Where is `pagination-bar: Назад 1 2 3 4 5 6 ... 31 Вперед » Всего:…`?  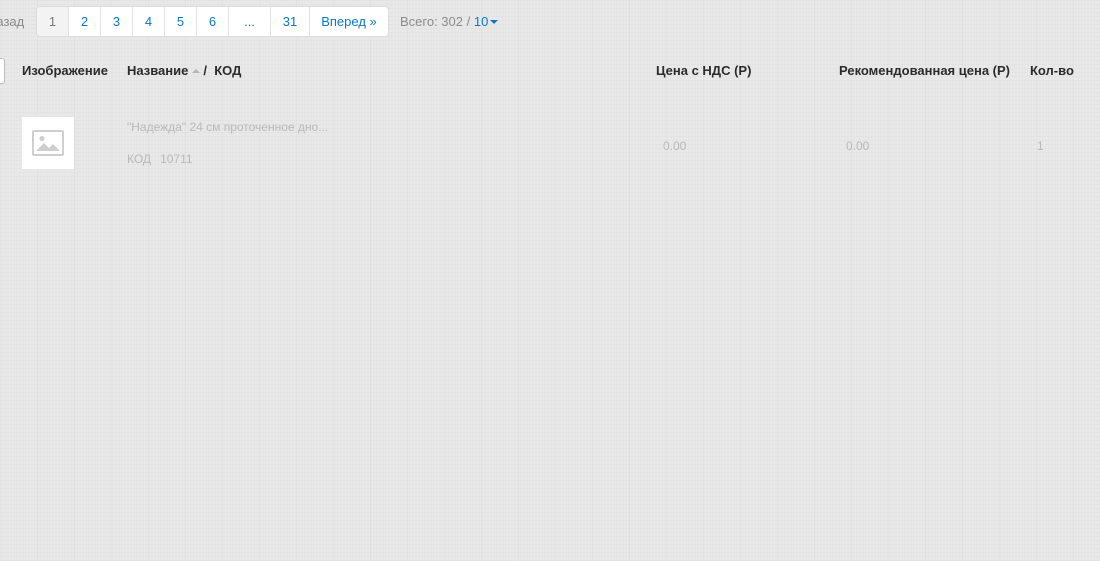 pagination-bar: Назад 1 2 3 4 5 6 ... 31 Вперед » Всего:… is located at coordinates (249, 21).